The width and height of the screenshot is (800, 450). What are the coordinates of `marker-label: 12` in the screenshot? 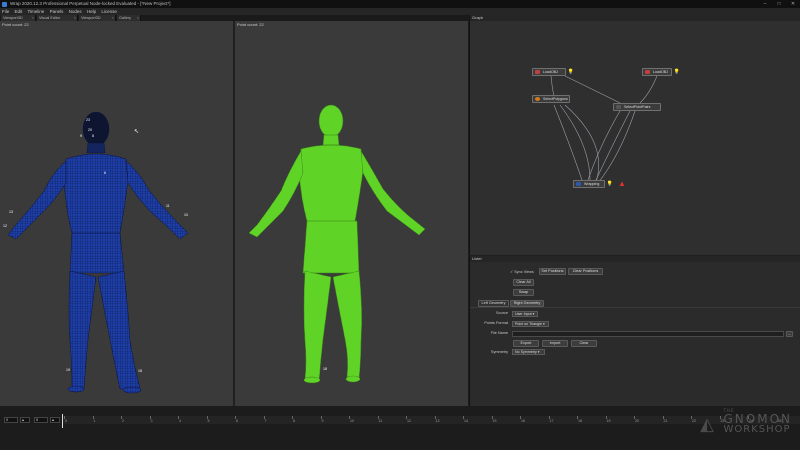 It's located at (5, 226).